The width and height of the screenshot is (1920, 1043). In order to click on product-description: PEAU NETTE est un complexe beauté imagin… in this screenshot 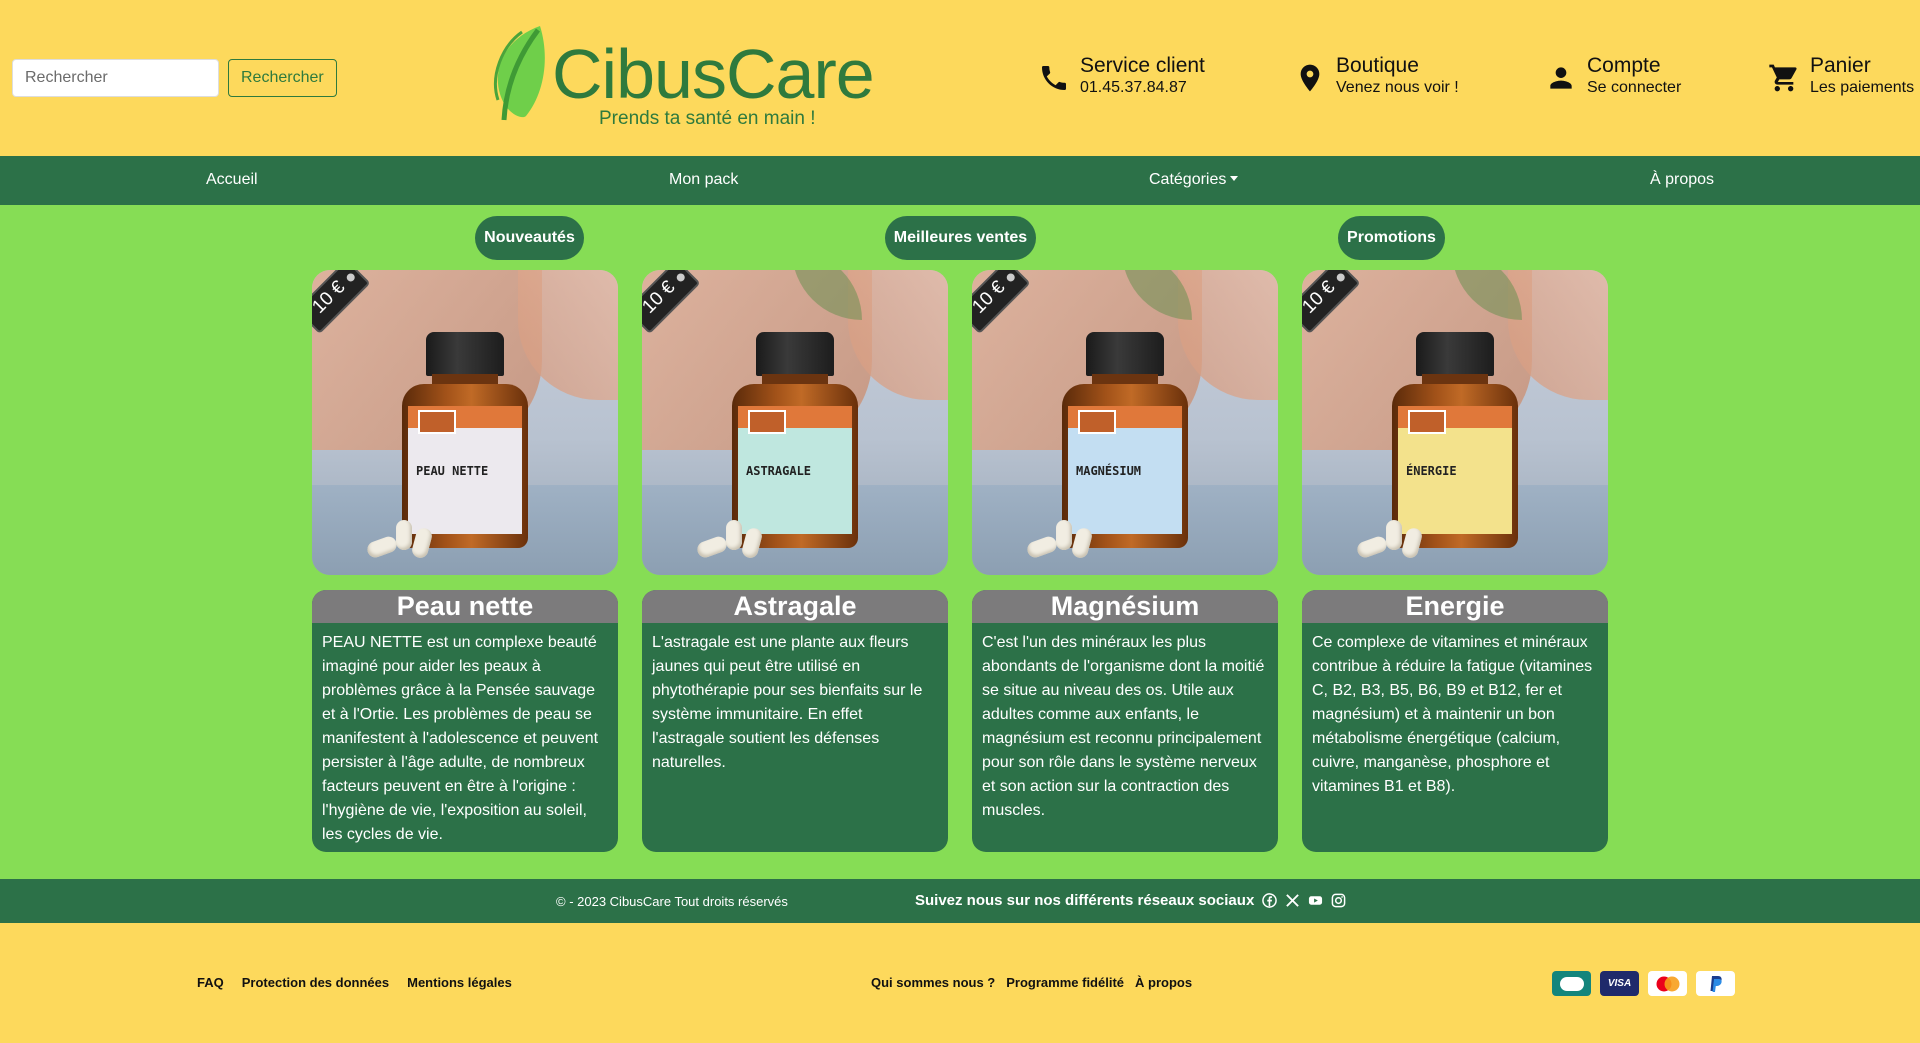, I will do `click(460, 738)`.